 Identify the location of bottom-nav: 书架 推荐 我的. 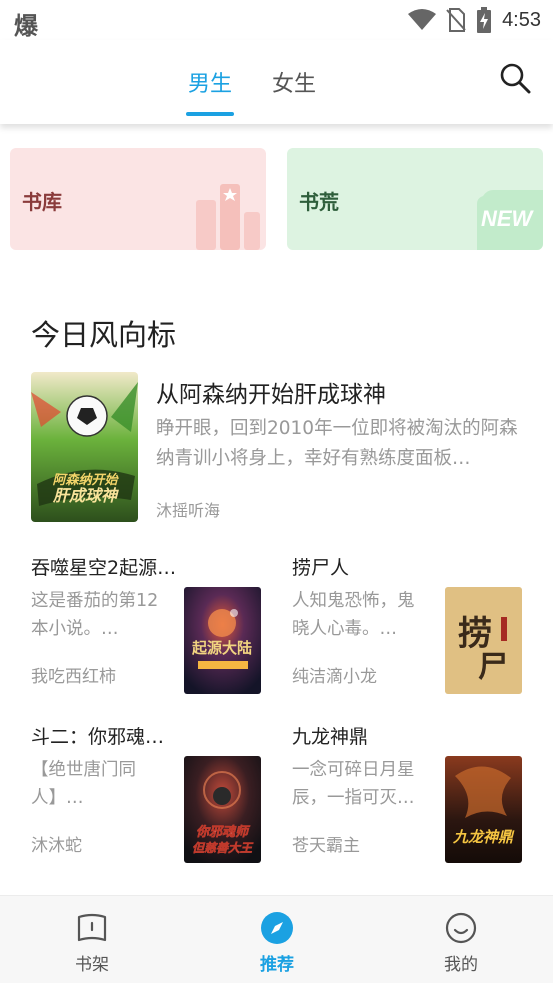
(276, 939).